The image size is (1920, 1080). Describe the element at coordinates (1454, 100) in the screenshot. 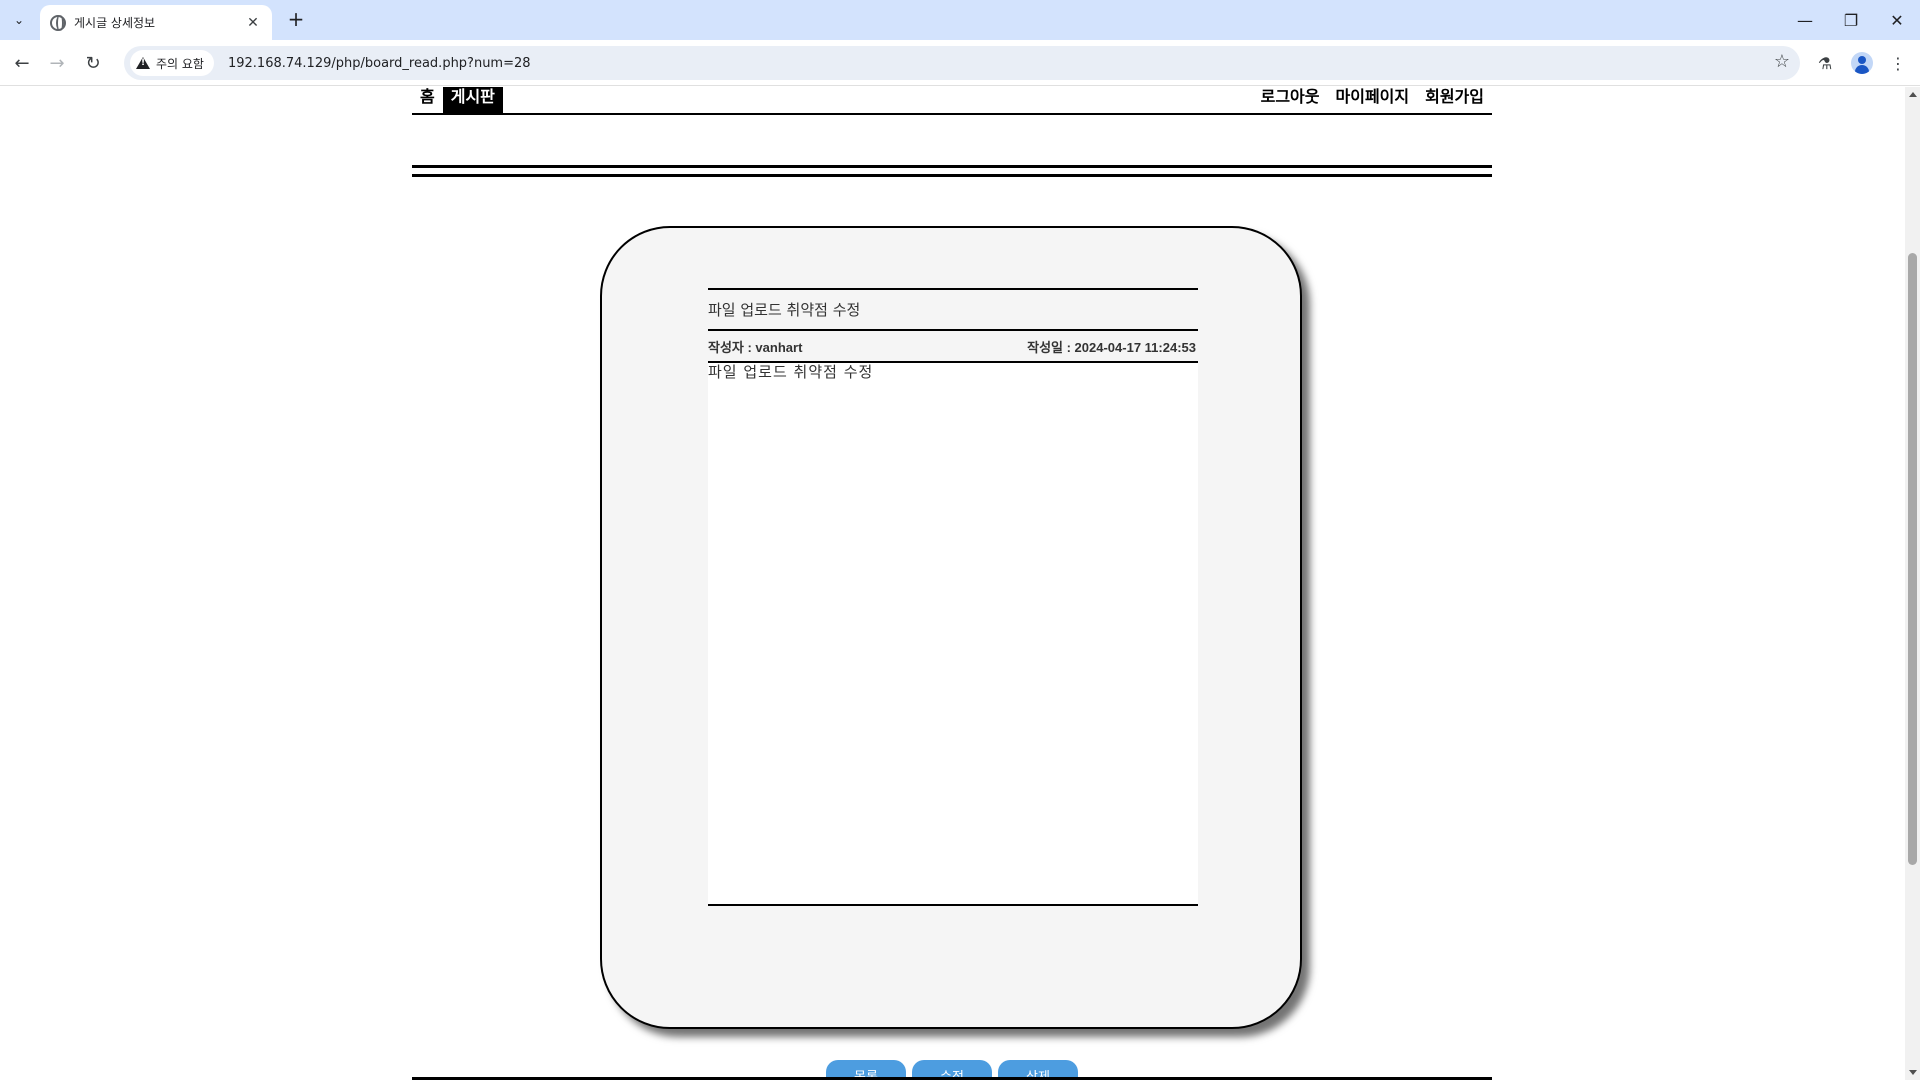

I see `nav-signup: 회원가입` at that location.